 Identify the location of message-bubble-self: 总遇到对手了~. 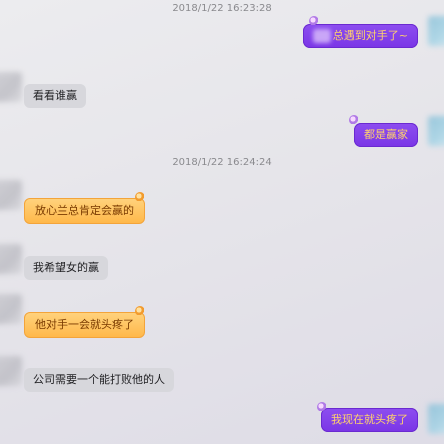
(360, 36).